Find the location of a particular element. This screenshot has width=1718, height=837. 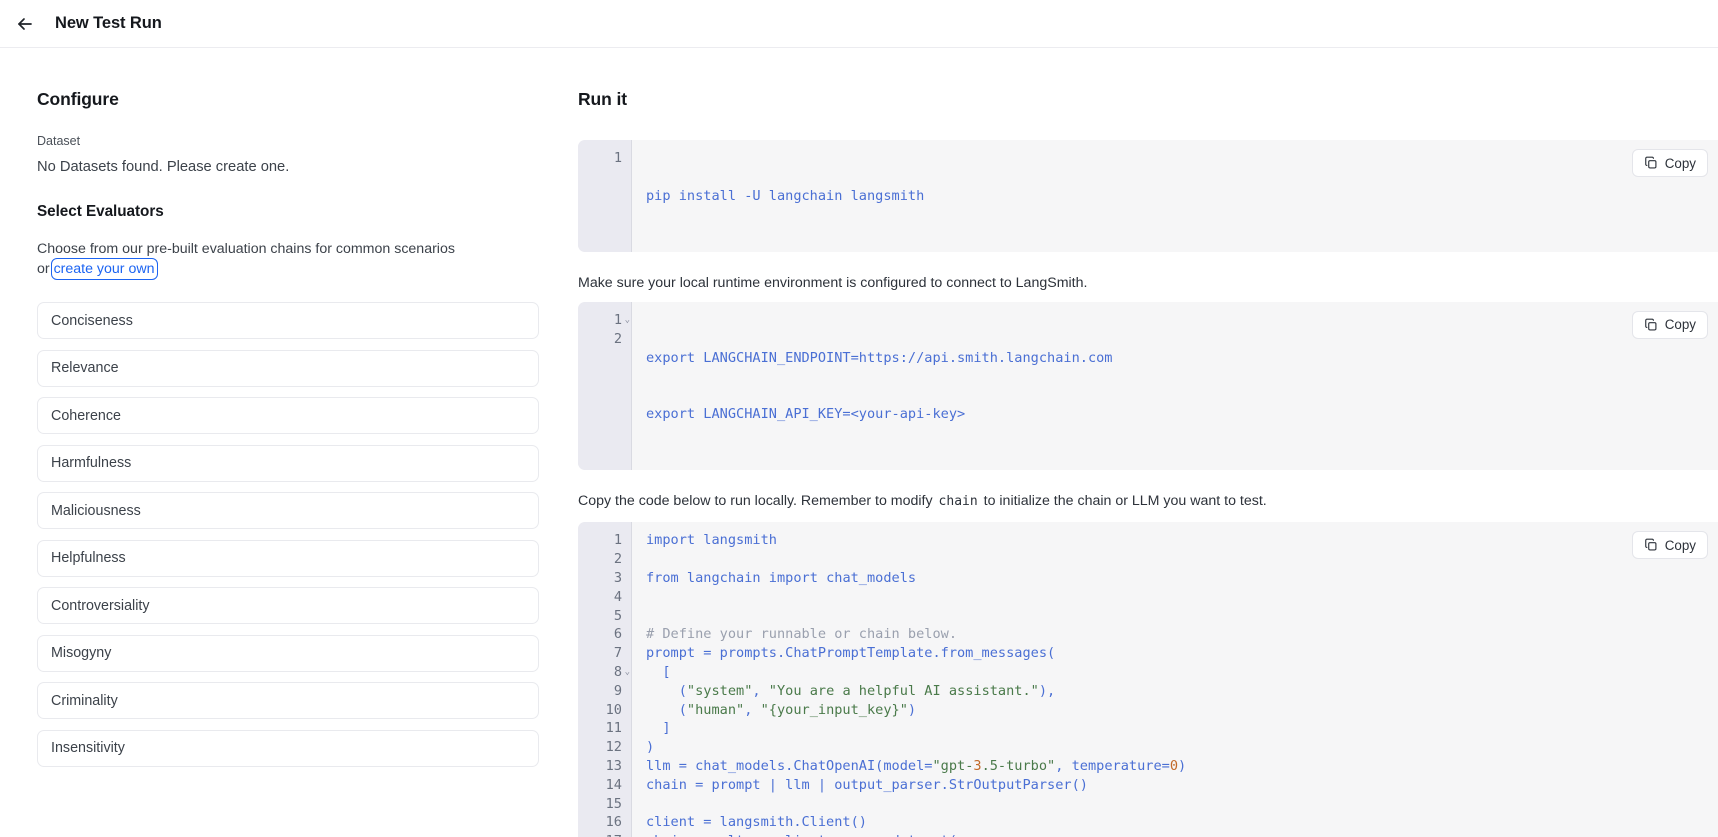

line-number-text: 9 is located at coordinates (617, 690).